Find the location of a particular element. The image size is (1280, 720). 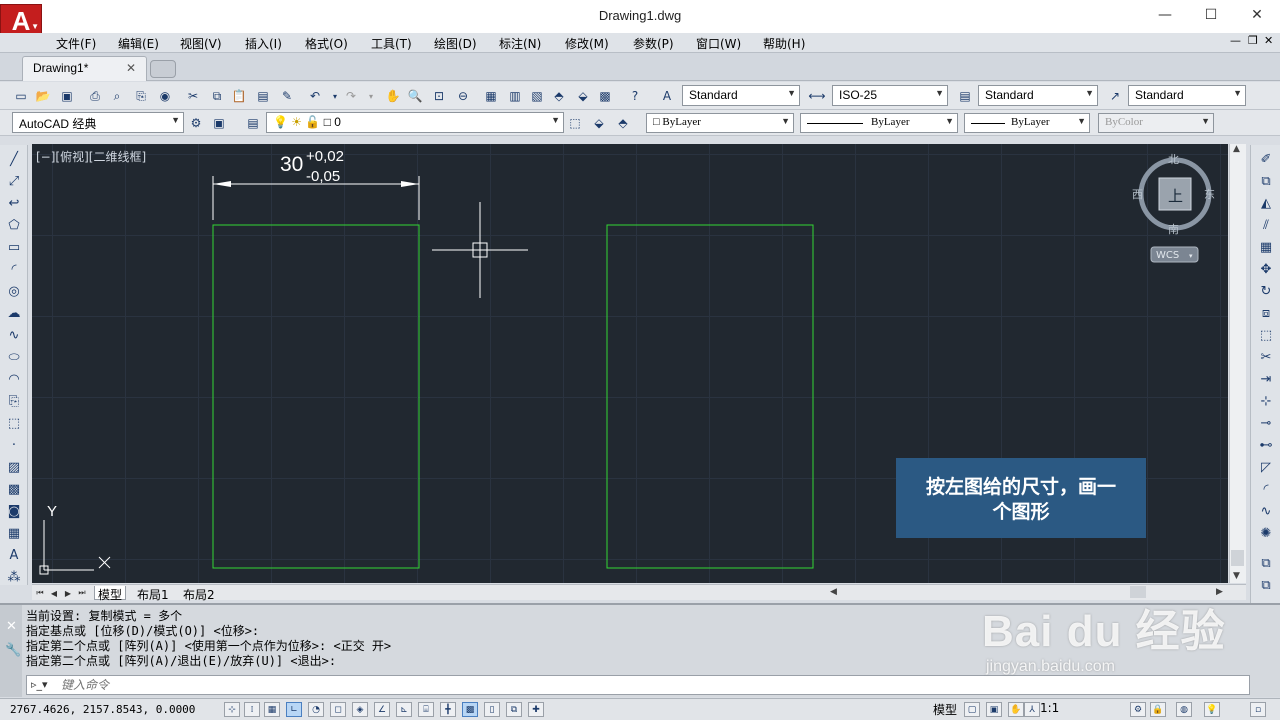

paste-clip-icon: ⧉ is located at coordinates (1266, 585).